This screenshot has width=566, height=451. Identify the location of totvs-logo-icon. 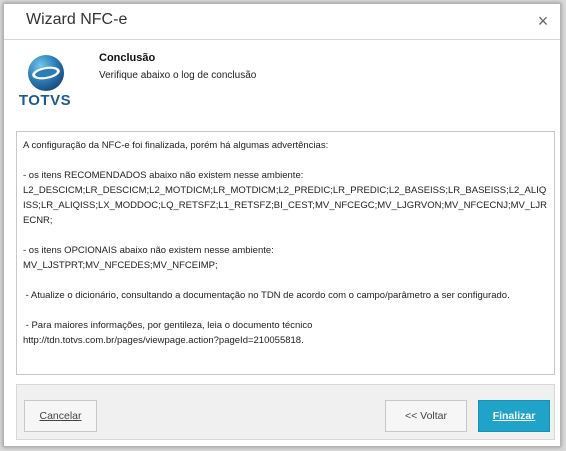
(46, 73).